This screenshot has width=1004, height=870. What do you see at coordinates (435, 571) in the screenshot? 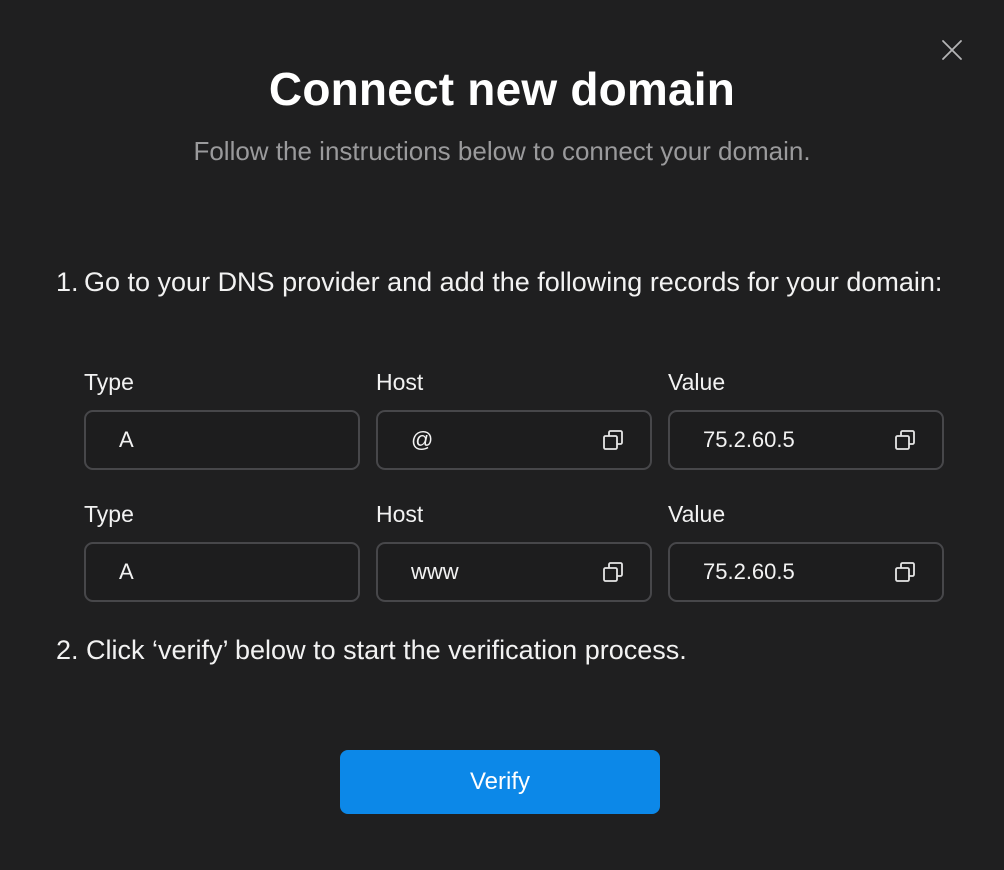
I see `host-value: www` at bounding box center [435, 571].